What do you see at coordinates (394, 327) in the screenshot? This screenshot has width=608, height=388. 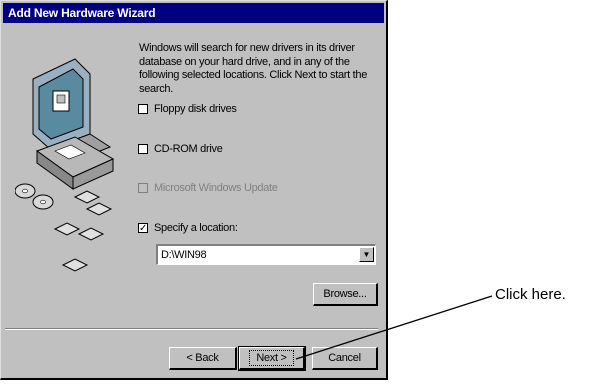 I see `callout-leader-line` at bounding box center [394, 327].